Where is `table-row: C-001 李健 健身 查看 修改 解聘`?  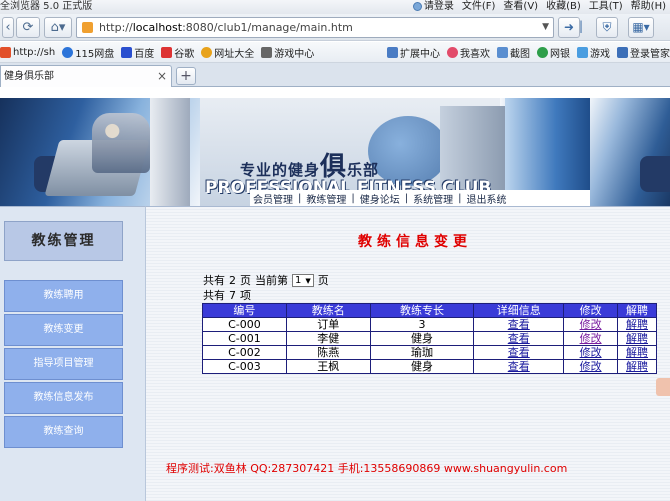
table-row: C-001 李健 健身 查看 修改 解聘 is located at coordinates (429, 338).